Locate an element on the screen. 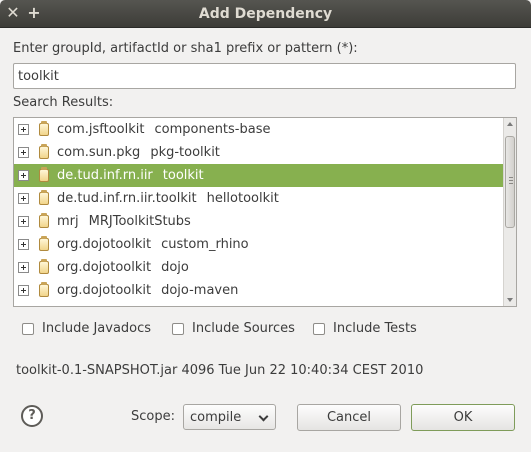 The width and height of the screenshot is (531, 452). result-row: de.tud.inf.rn.iir.toolkit hellotoolkit is located at coordinates (259, 198).